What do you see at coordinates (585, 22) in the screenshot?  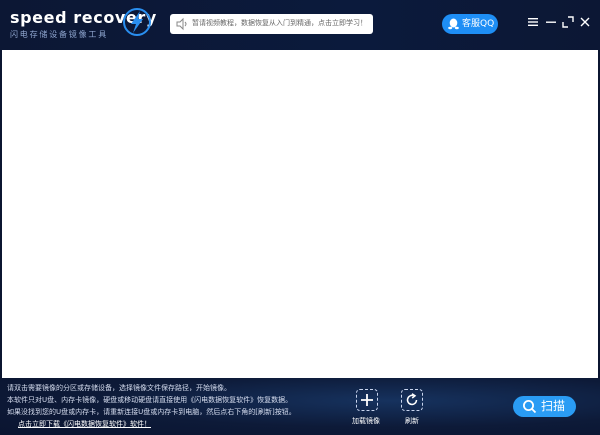 I see `close-icon` at bounding box center [585, 22].